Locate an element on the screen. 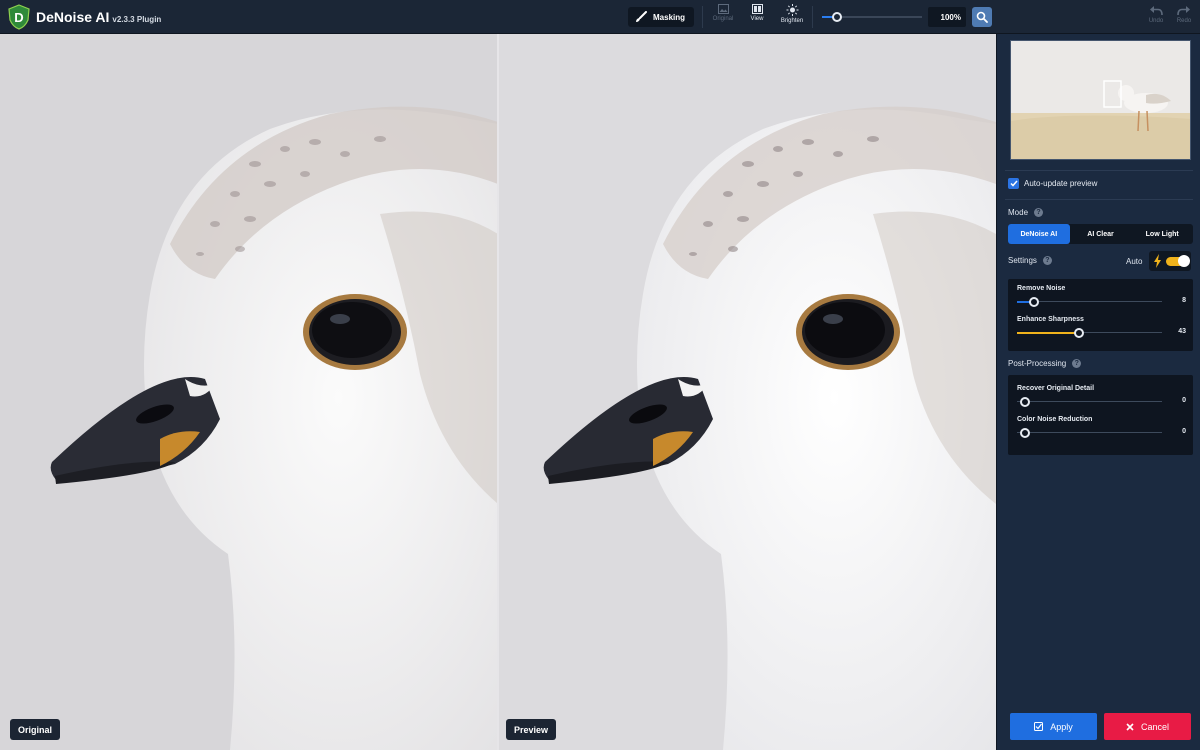 This screenshot has height=750, width=1200. masking-label: Masking is located at coordinates (669, 17).